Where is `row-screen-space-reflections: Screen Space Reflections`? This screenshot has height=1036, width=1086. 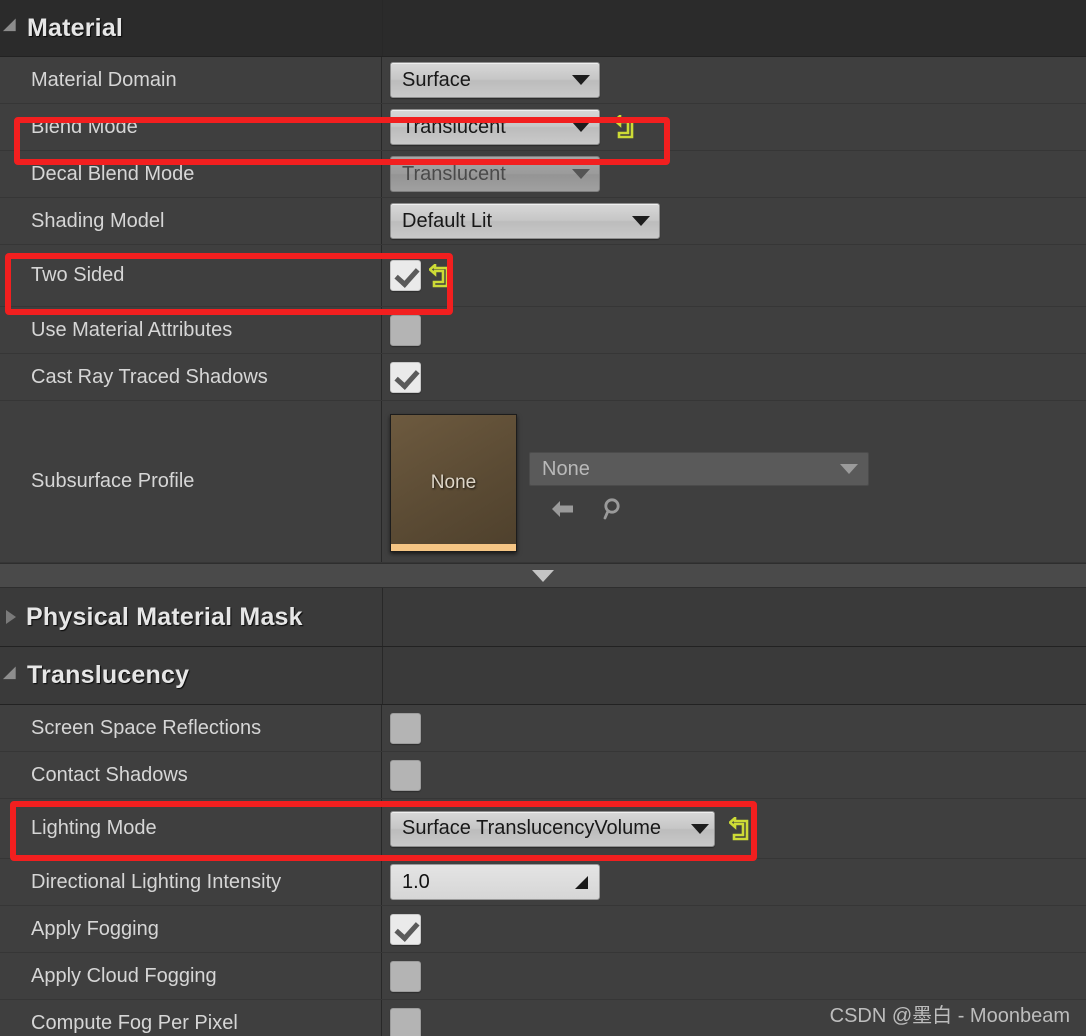
row-screen-space-reflections: Screen Space Reflections is located at coordinates (543, 728).